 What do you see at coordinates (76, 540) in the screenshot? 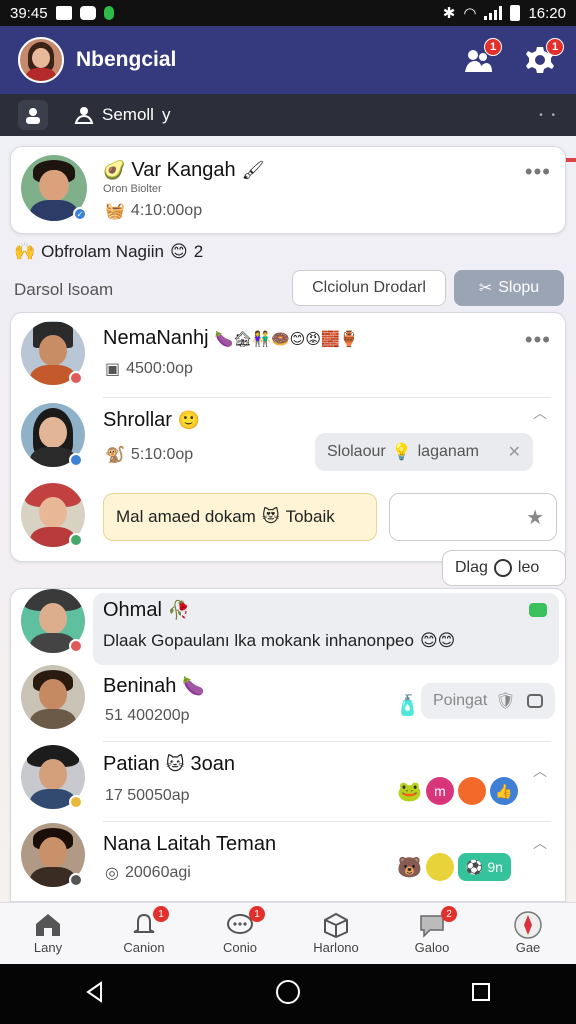
I see `online-icon` at bounding box center [76, 540].